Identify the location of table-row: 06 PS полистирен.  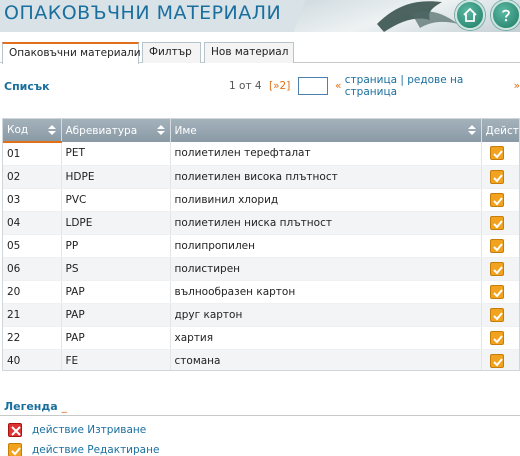
(261, 269).